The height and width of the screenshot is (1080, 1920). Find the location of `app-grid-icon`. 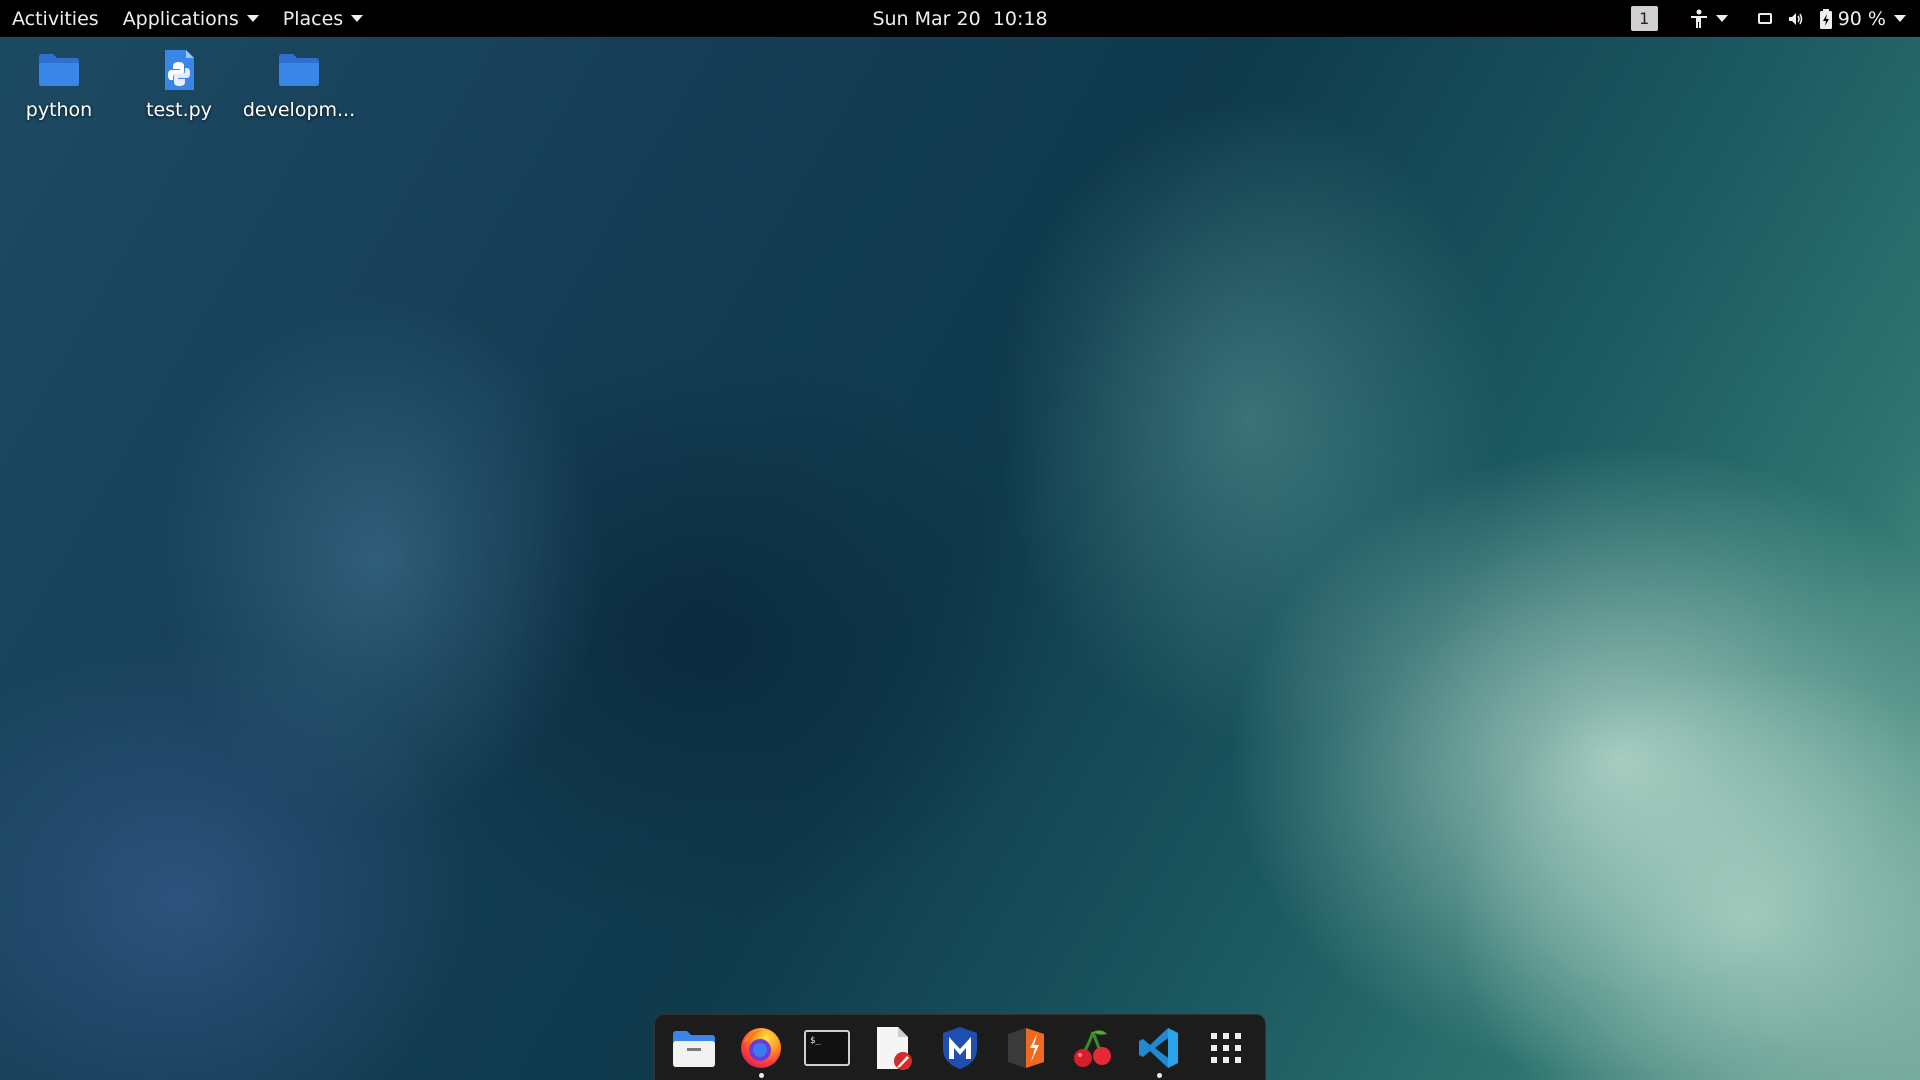

app-grid-icon is located at coordinates (1225, 1047).